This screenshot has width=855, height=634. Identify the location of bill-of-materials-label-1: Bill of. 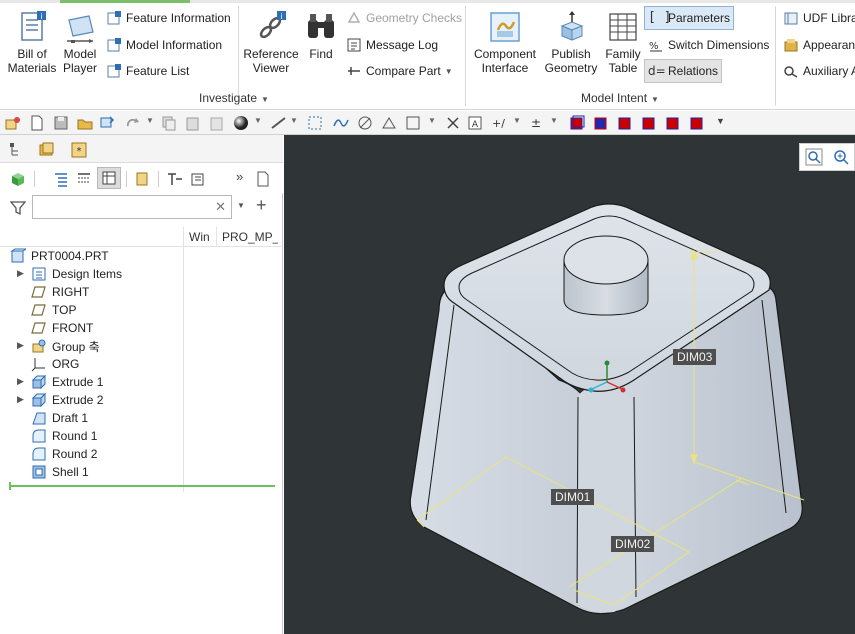
(32, 54).